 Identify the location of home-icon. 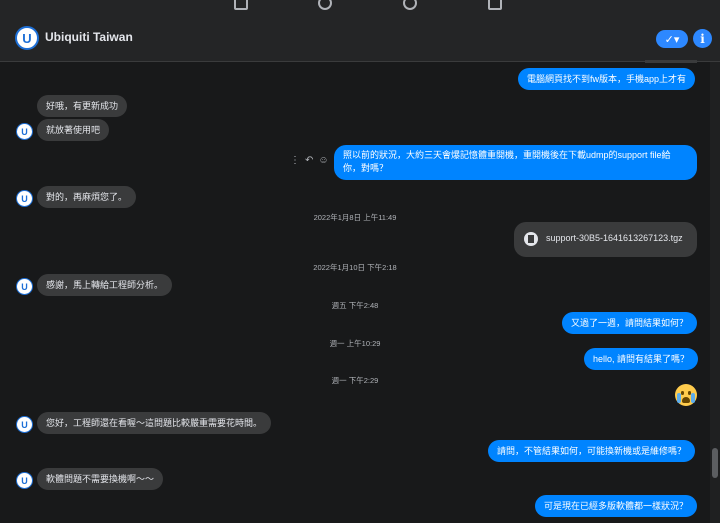
(241, 5).